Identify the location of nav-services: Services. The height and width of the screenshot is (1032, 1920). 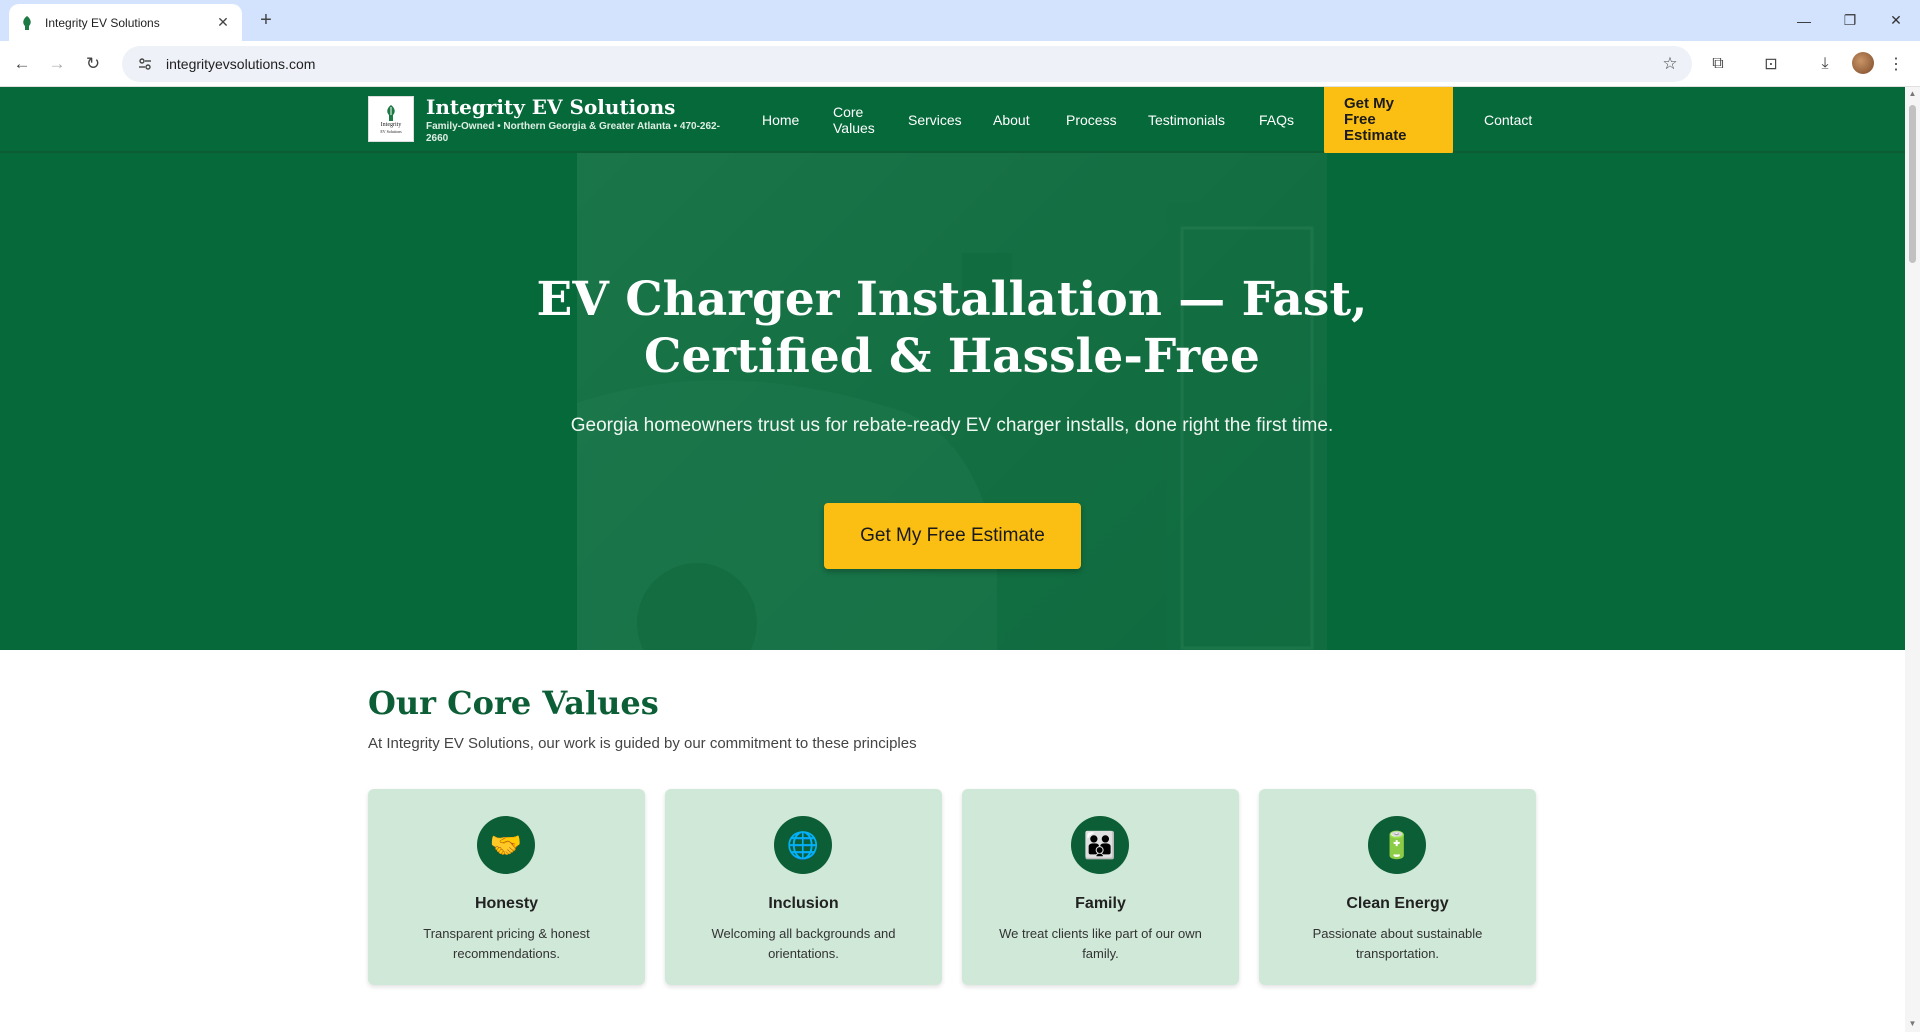
(935, 120).